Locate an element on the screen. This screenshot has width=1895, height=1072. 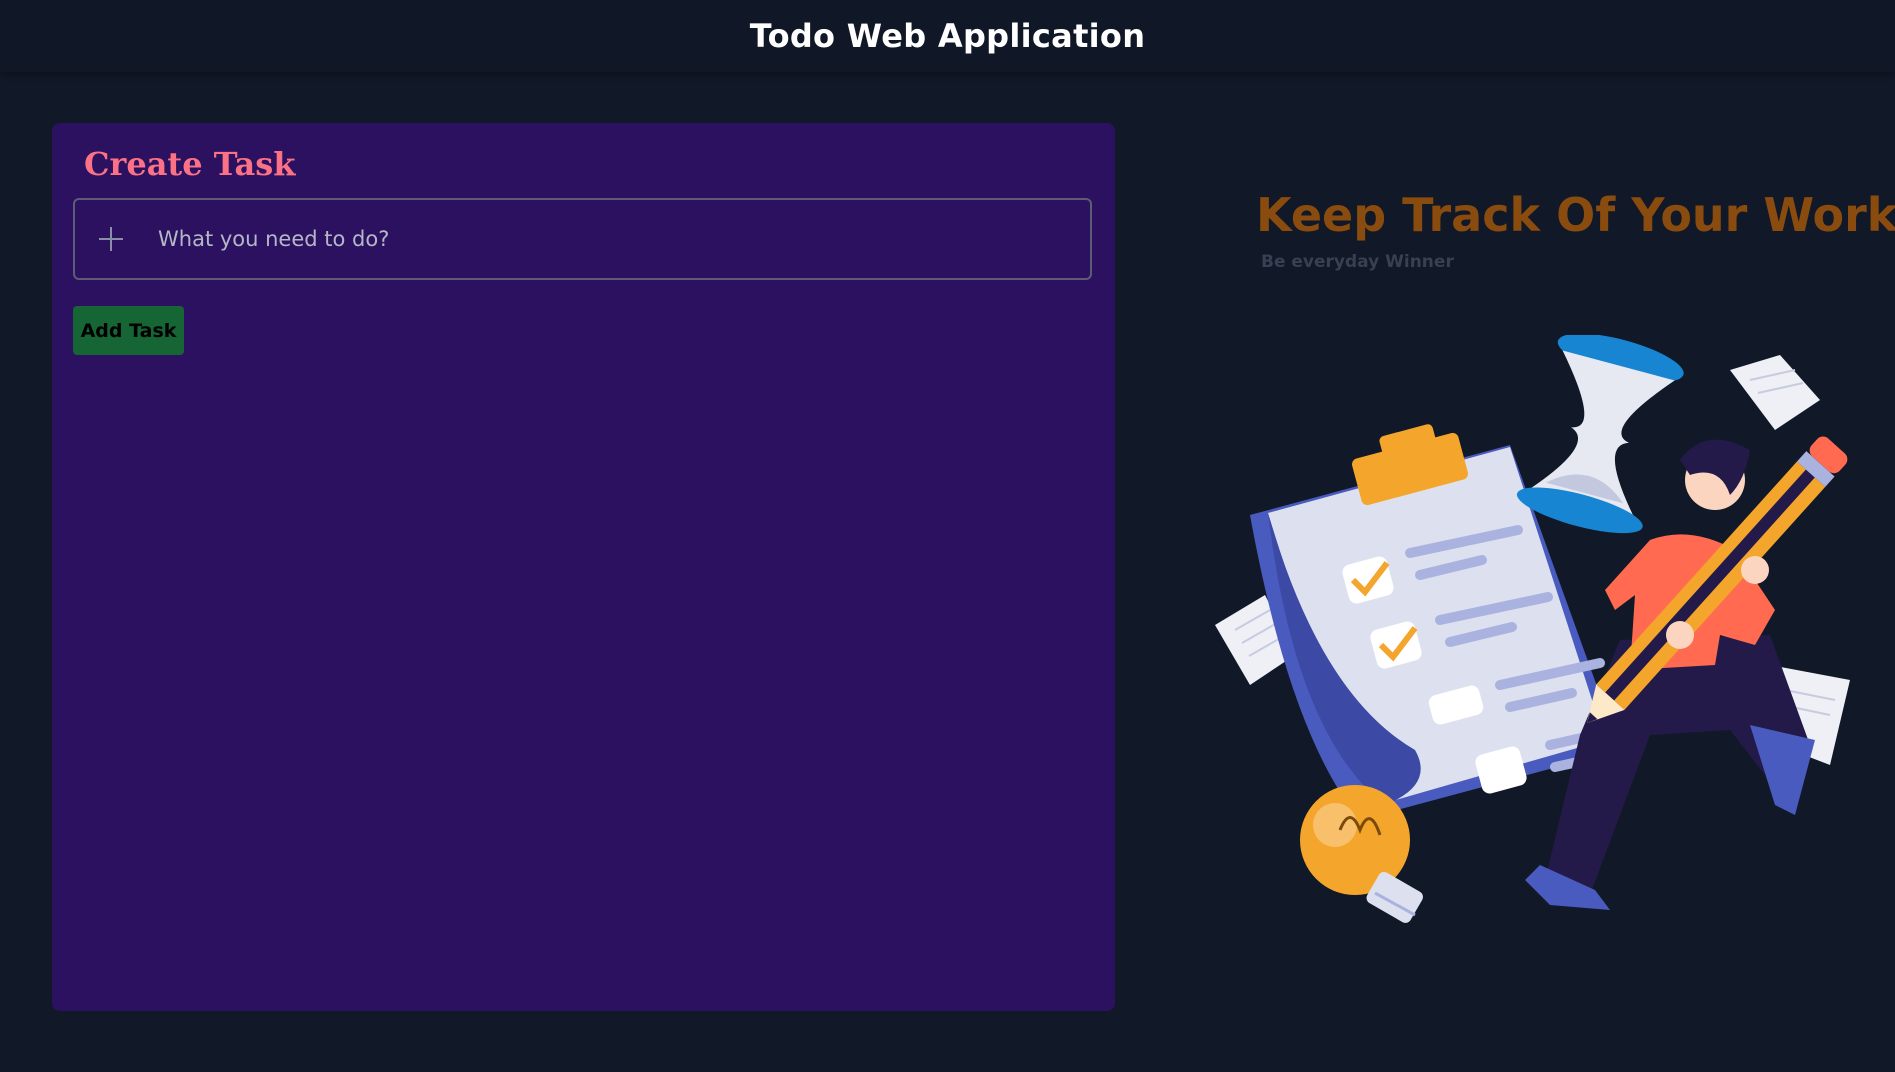
create-task-title: Create Task is located at coordinates (190, 164).